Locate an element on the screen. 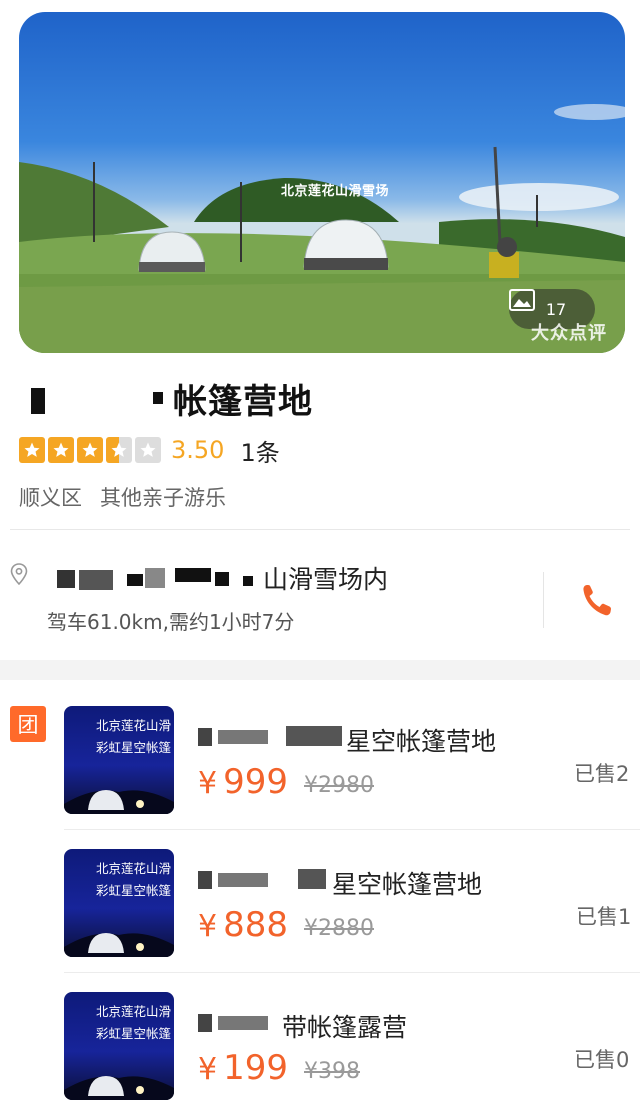 This screenshot has width=640, height=1114. deal-sold-count: 已售1 is located at coordinates (604, 917).